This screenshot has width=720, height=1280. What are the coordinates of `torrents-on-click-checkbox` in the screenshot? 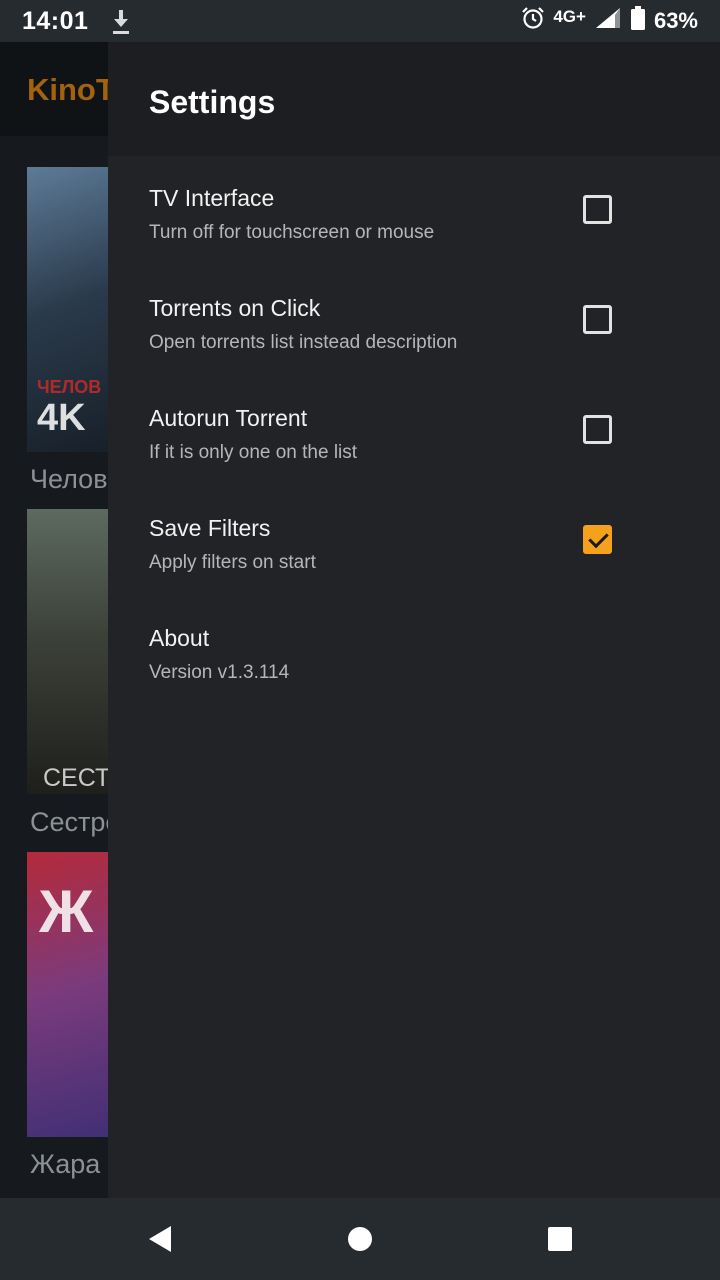 It's located at (597, 319).